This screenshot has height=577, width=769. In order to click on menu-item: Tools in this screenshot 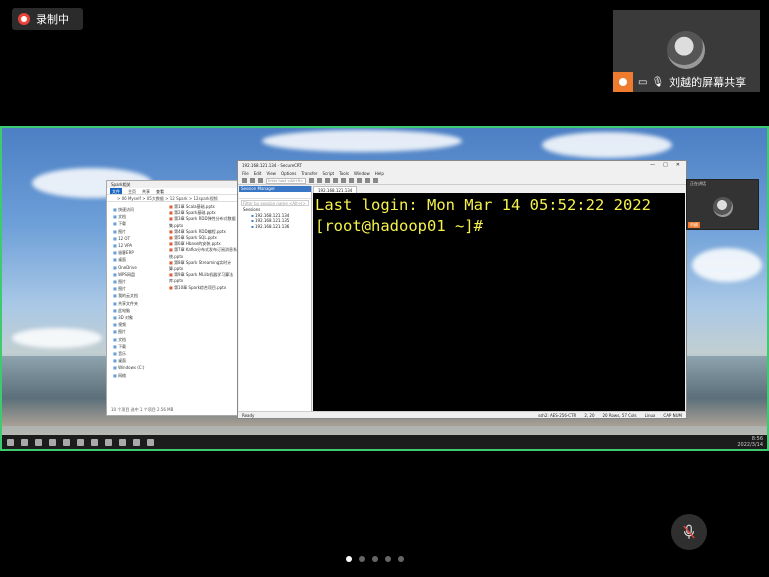, I will do `click(344, 173)`.